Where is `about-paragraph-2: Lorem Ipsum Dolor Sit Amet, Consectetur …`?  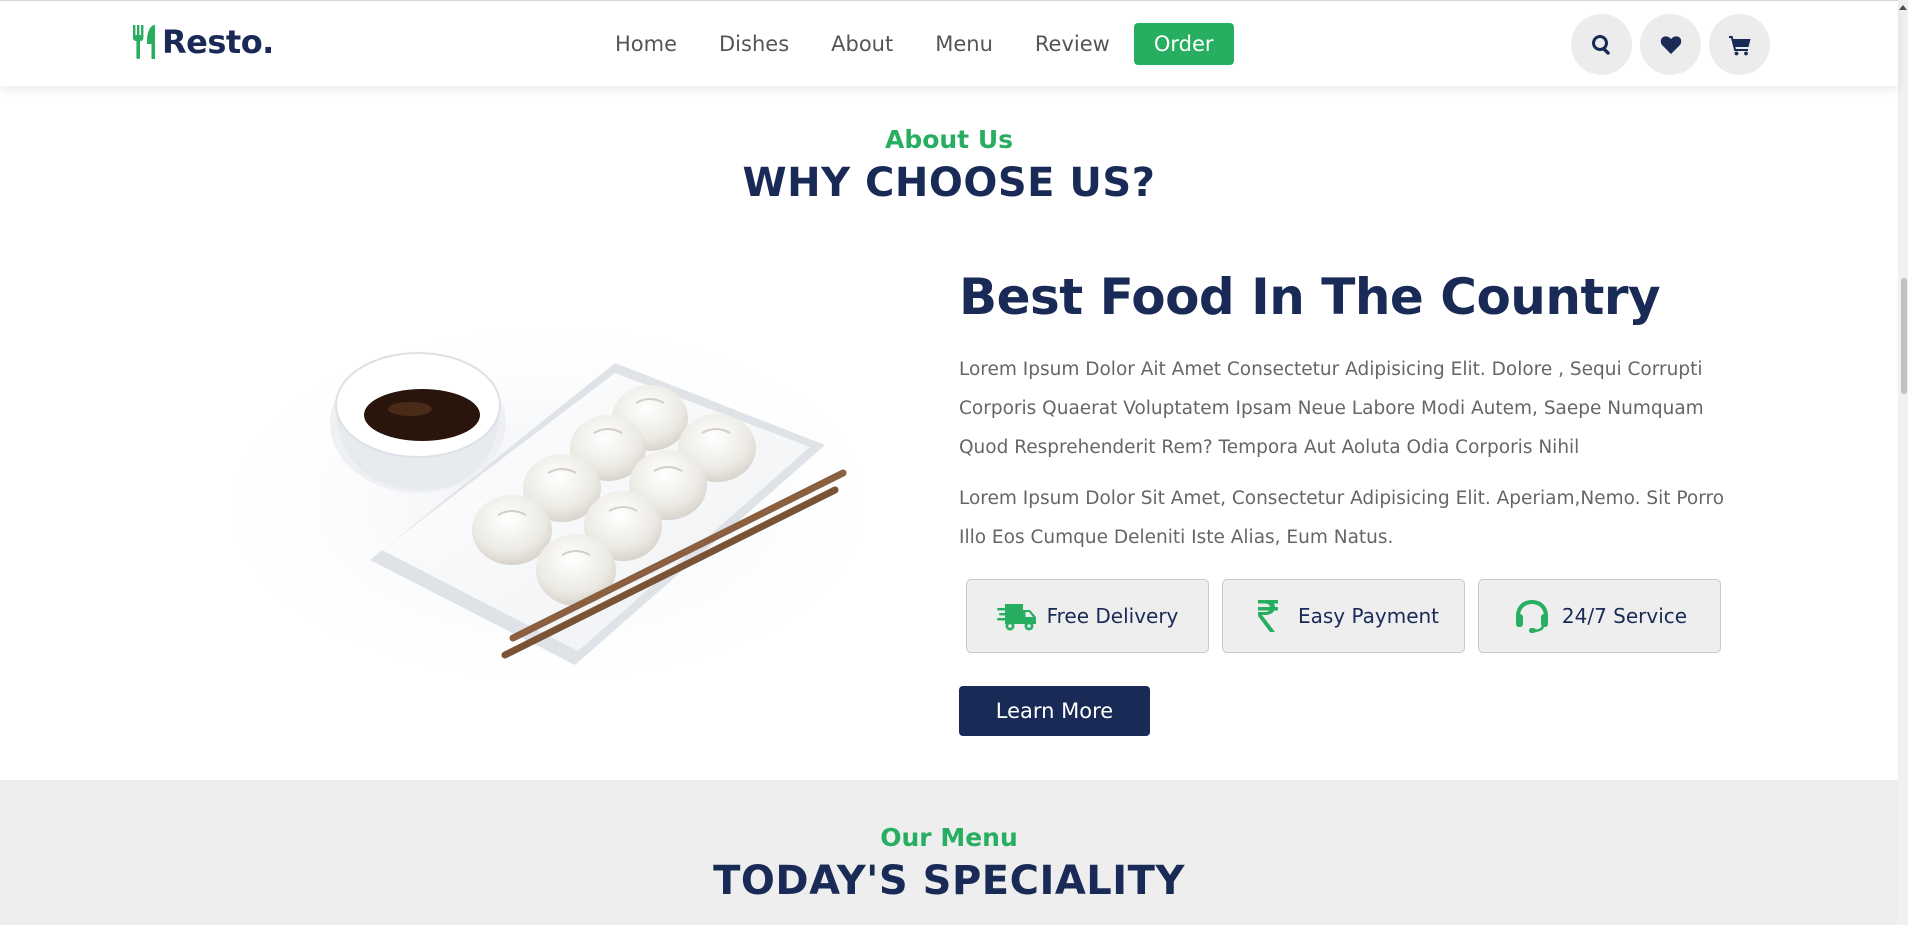
about-paragraph-2: Lorem Ipsum Dolor Sit Amet, Consectetur … is located at coordinates (1342, 518).